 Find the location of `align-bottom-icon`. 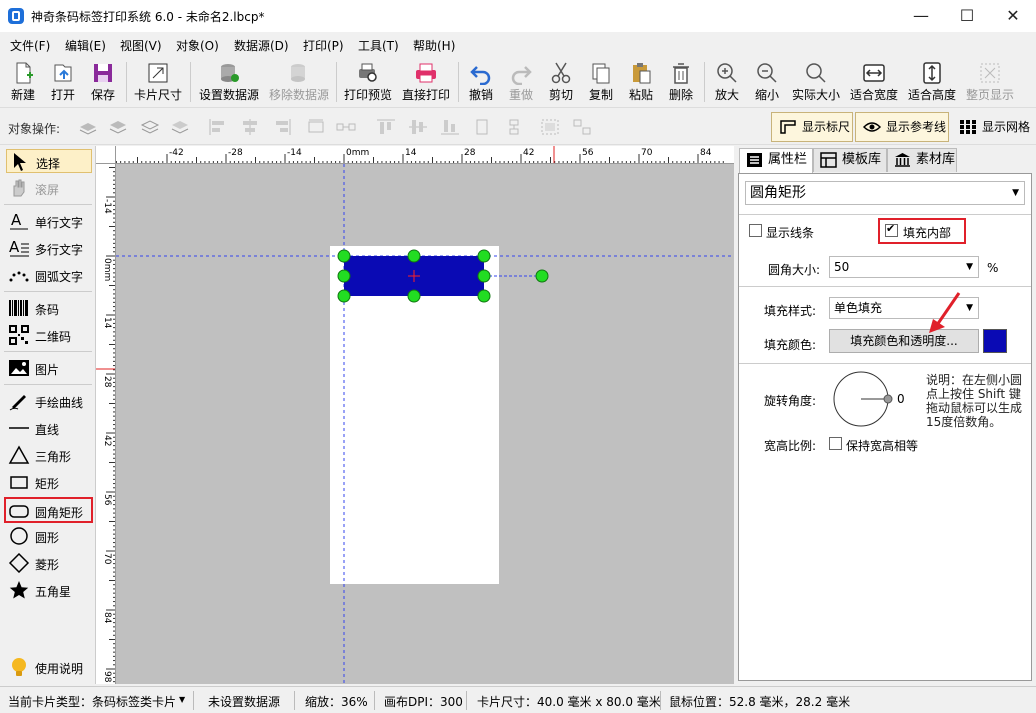

align-bottom-icon is located at coordinates (450, 127).